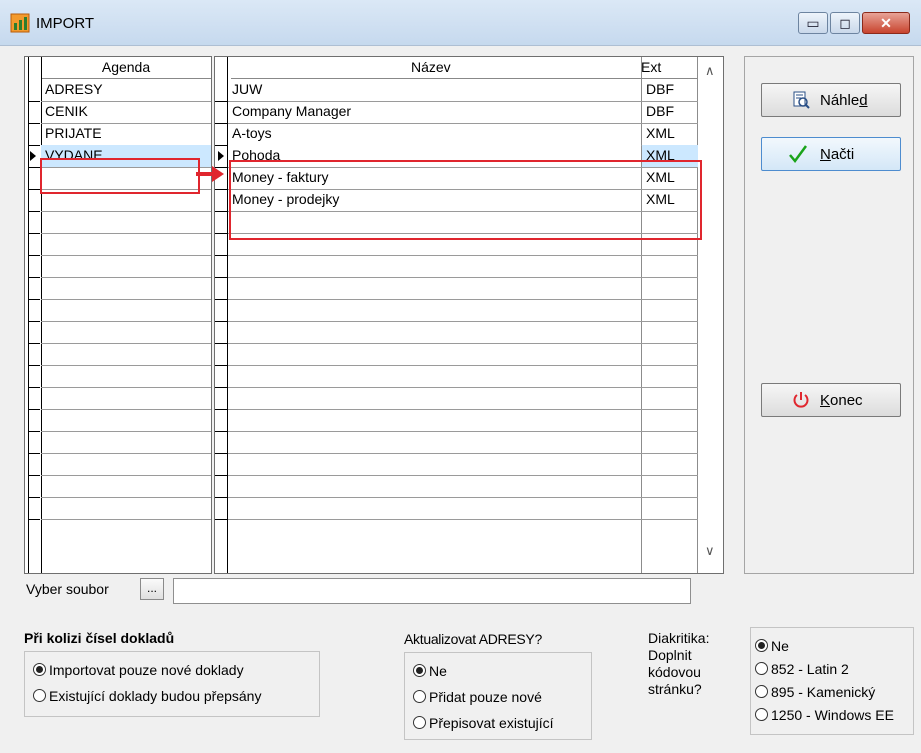 The image size is (921, 753). What do you see at coordinates (74, 89) in the screenshot?
I see `agenda-cell: ADRESY` at bounding box center [74, 89].